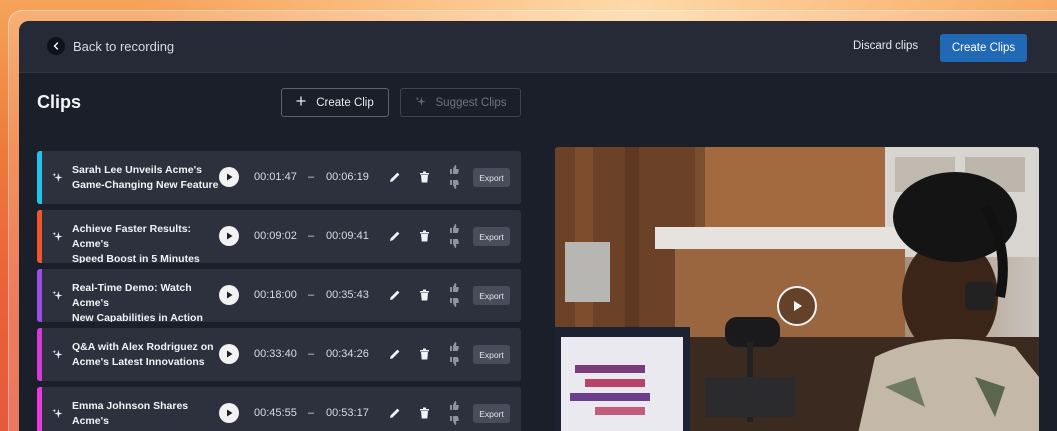 This screenshot has height=431, width=1057. Describe the element at coordinates (275, 177) in the screenshot. I see `clip-start-time: 00:01:47` at that location.